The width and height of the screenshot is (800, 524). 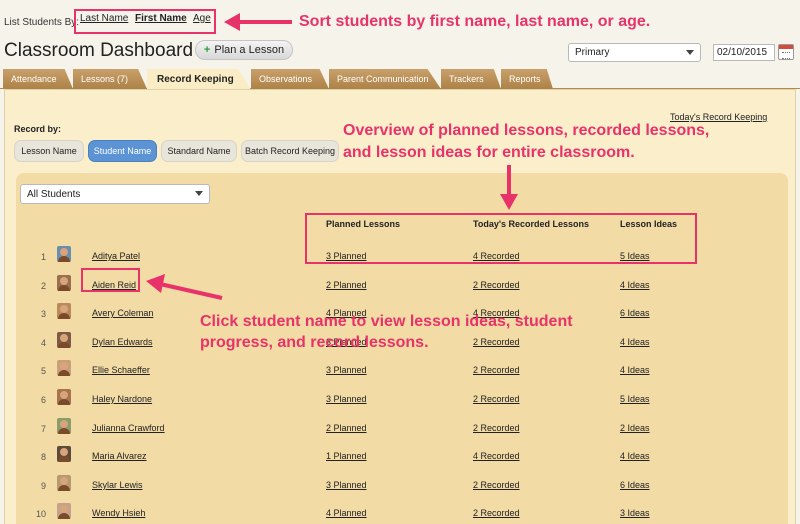 What do you see at coordinates (400, 513) in the screenshot?
I see `table-row: 10 Wendy Hsieh 4 Planned 2 Recorded 3 Ideas` at bounding box center [400, 513].